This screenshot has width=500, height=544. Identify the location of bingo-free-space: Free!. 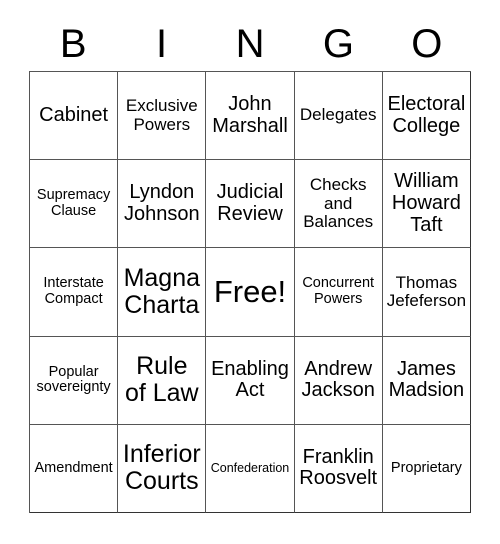
(250, 292).